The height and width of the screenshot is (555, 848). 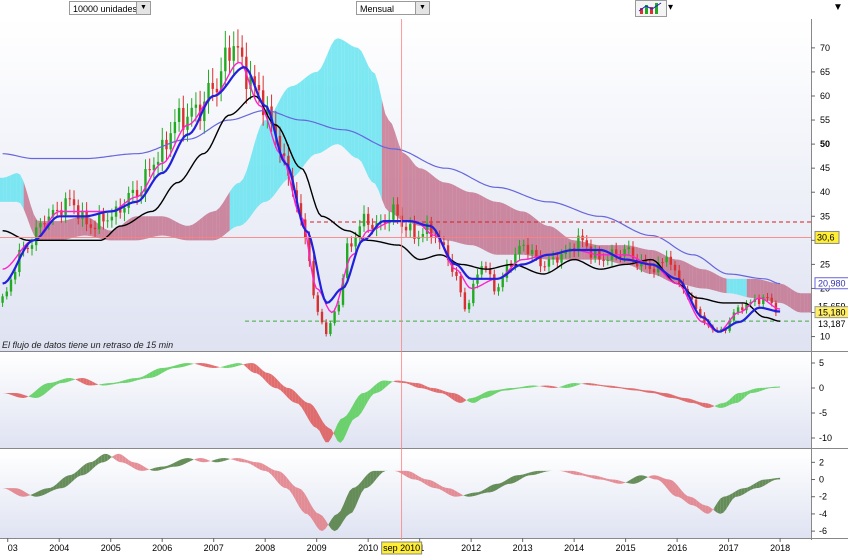 What do you see at coordinates (823, 531) in the screenshot?
I see `oscillator-2-y-tick-label: -6` at bounding box center [823, 531].